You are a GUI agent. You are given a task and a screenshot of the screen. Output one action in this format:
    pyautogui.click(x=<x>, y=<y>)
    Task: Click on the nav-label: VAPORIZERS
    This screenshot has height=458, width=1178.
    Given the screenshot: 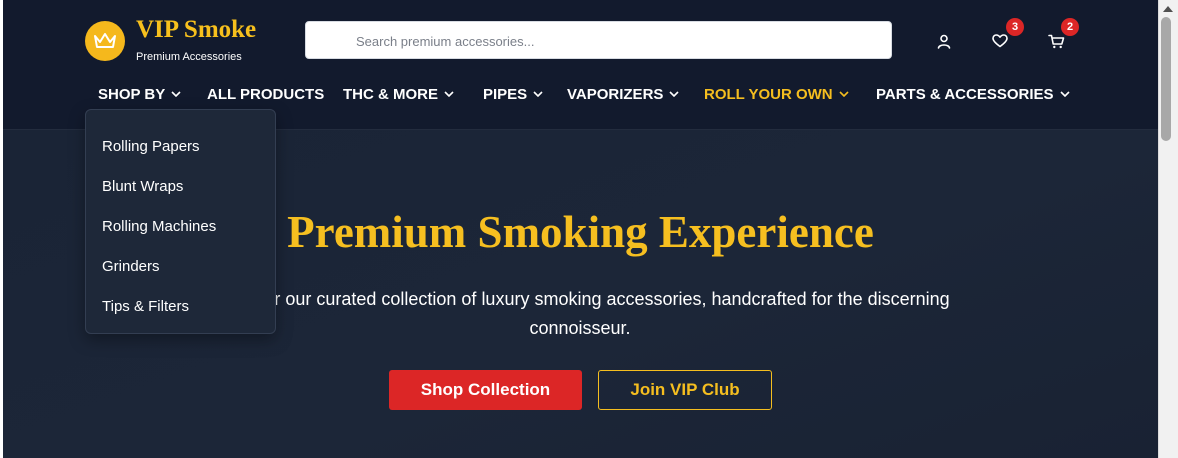 What is the action you would take?
    pyautogui.click(x=615, y=94)
    